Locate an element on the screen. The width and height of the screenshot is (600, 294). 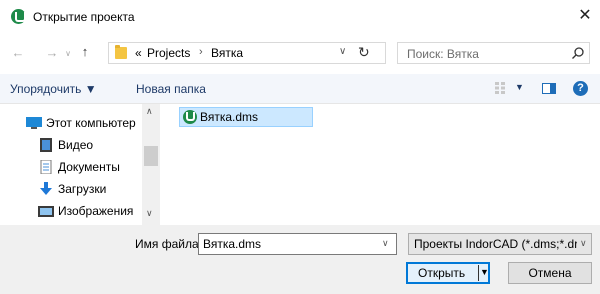
list-item: Вятка.dms is located at coordinates (246, 117).